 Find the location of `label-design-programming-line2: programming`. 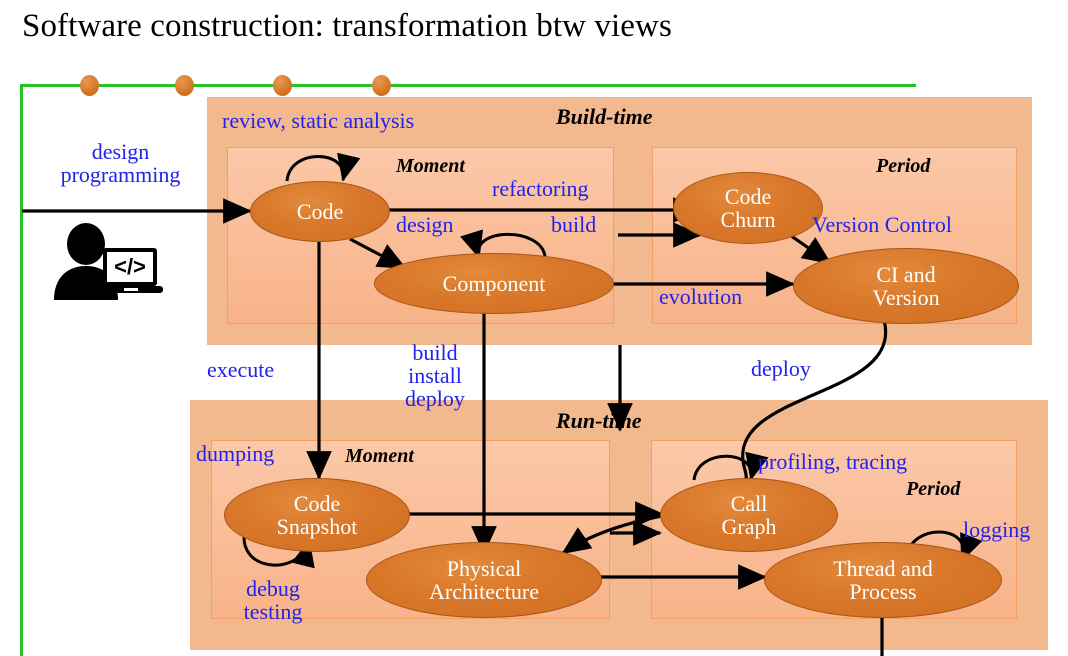

label-design-programming-line2: programming is located at coordinates (120, 175).